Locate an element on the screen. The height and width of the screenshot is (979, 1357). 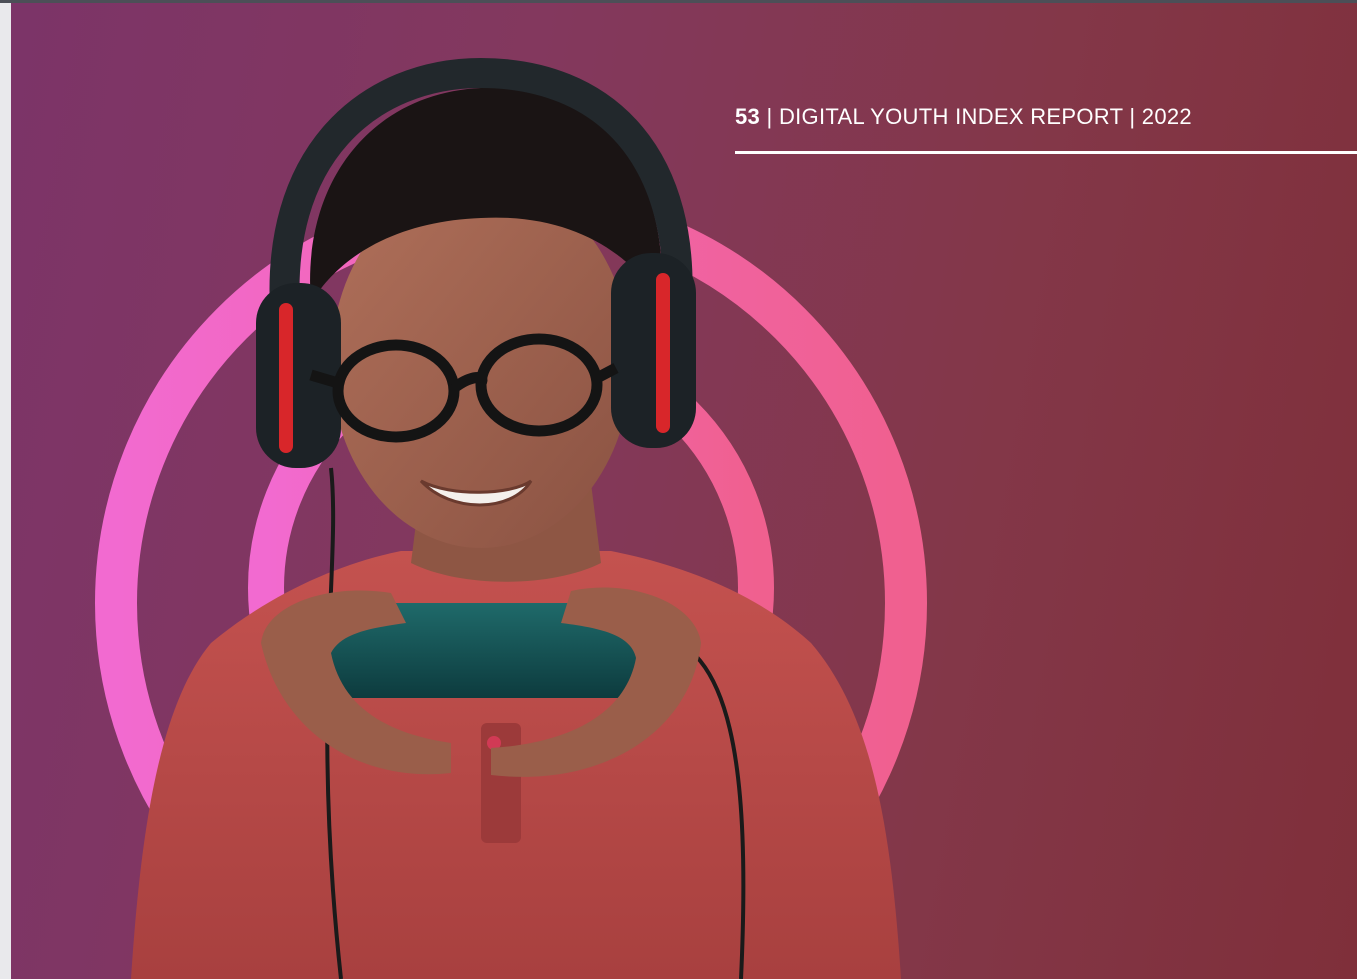
right-ear-cup is located at coordinates (653, 350).